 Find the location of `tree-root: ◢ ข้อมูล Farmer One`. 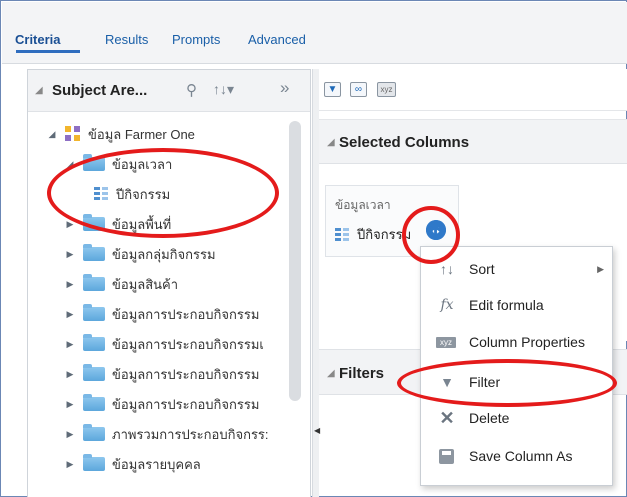

tree-root: ◢ ข้อมูล Farmer One is located at coordinates (120, 134).